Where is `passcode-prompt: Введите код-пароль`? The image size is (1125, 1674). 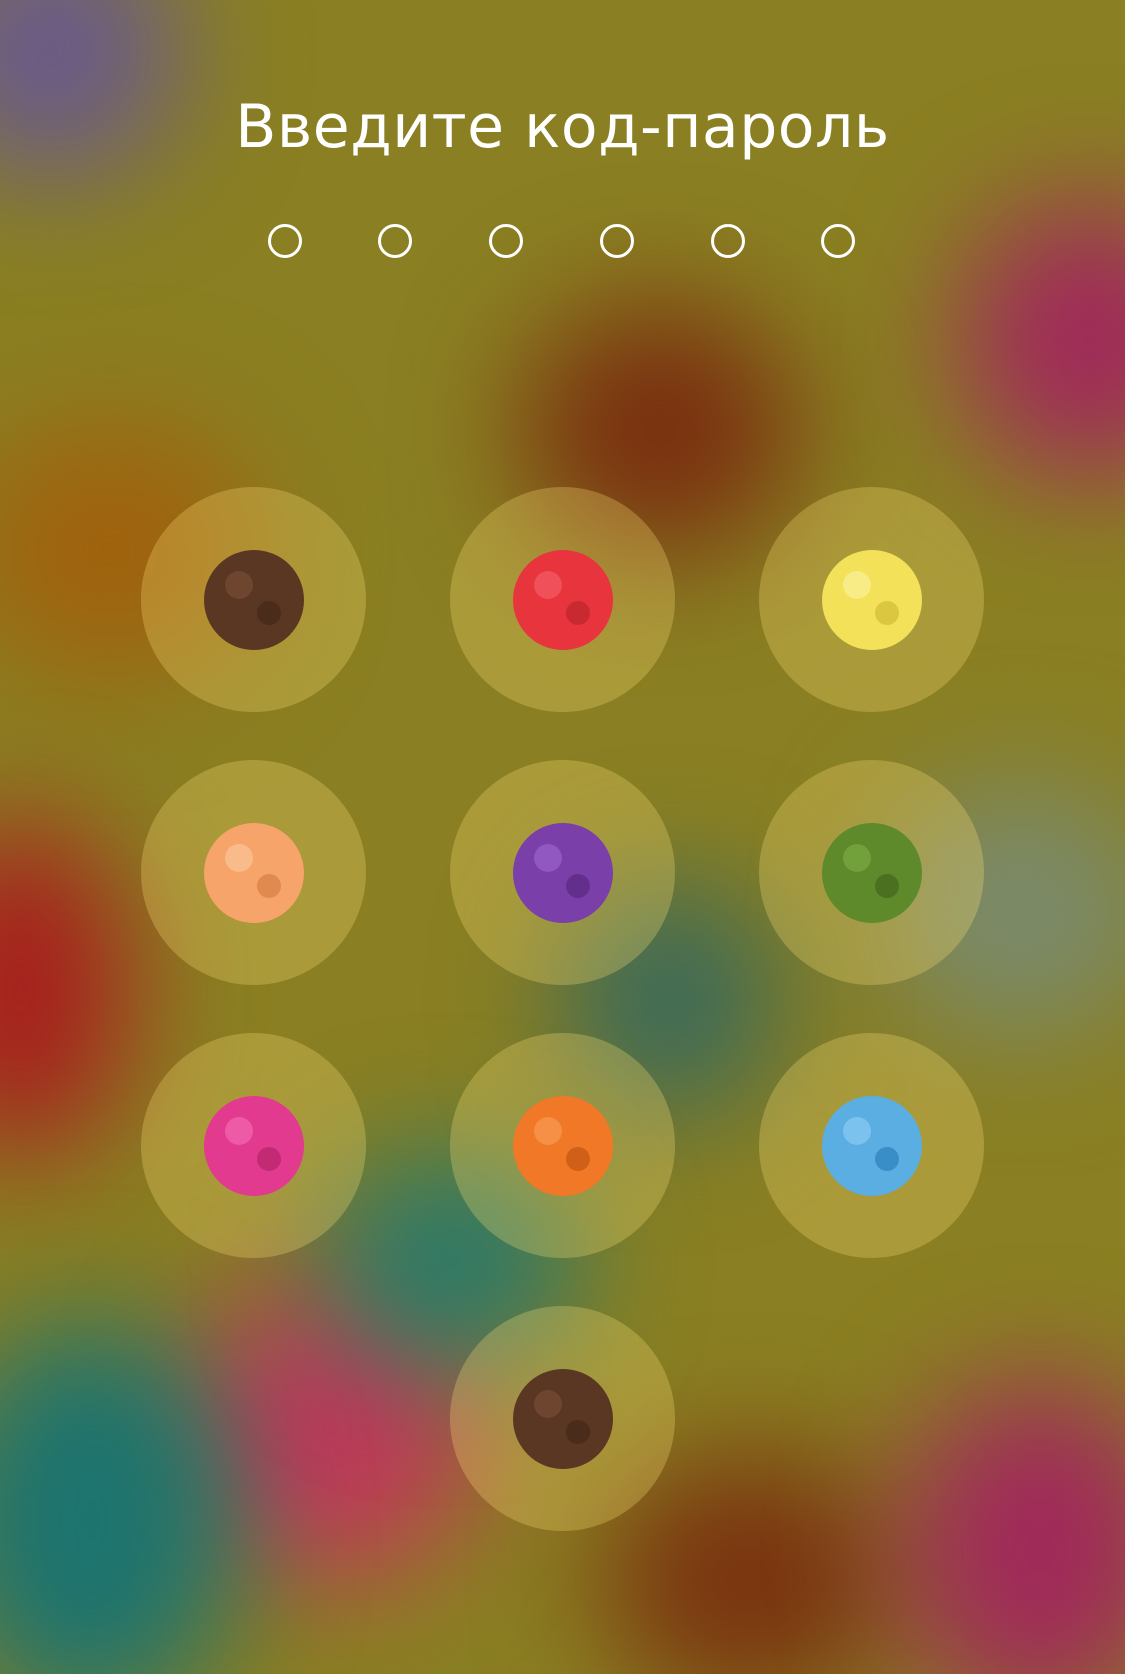 passcode-prompt: Введите код-пароль is located at coordinates (562, 127).